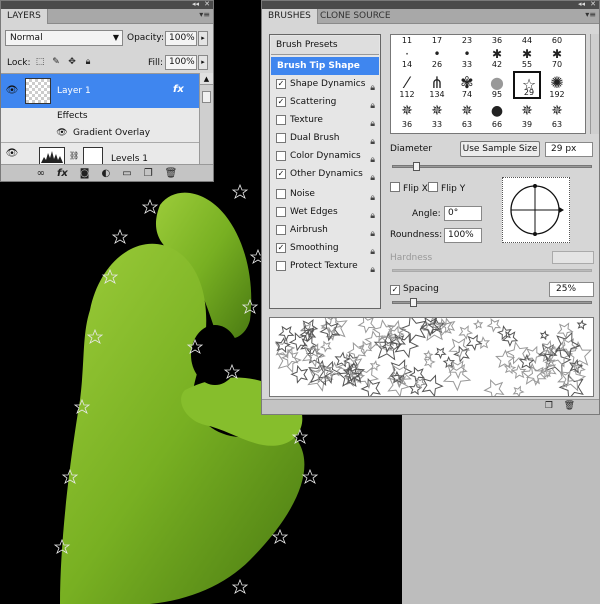 The height and width of the screenshot is (604, 600). Describe the element at coordinates (325, 194) in the screenshot. I see `option-noise: Noise 🔒︎` at that location.